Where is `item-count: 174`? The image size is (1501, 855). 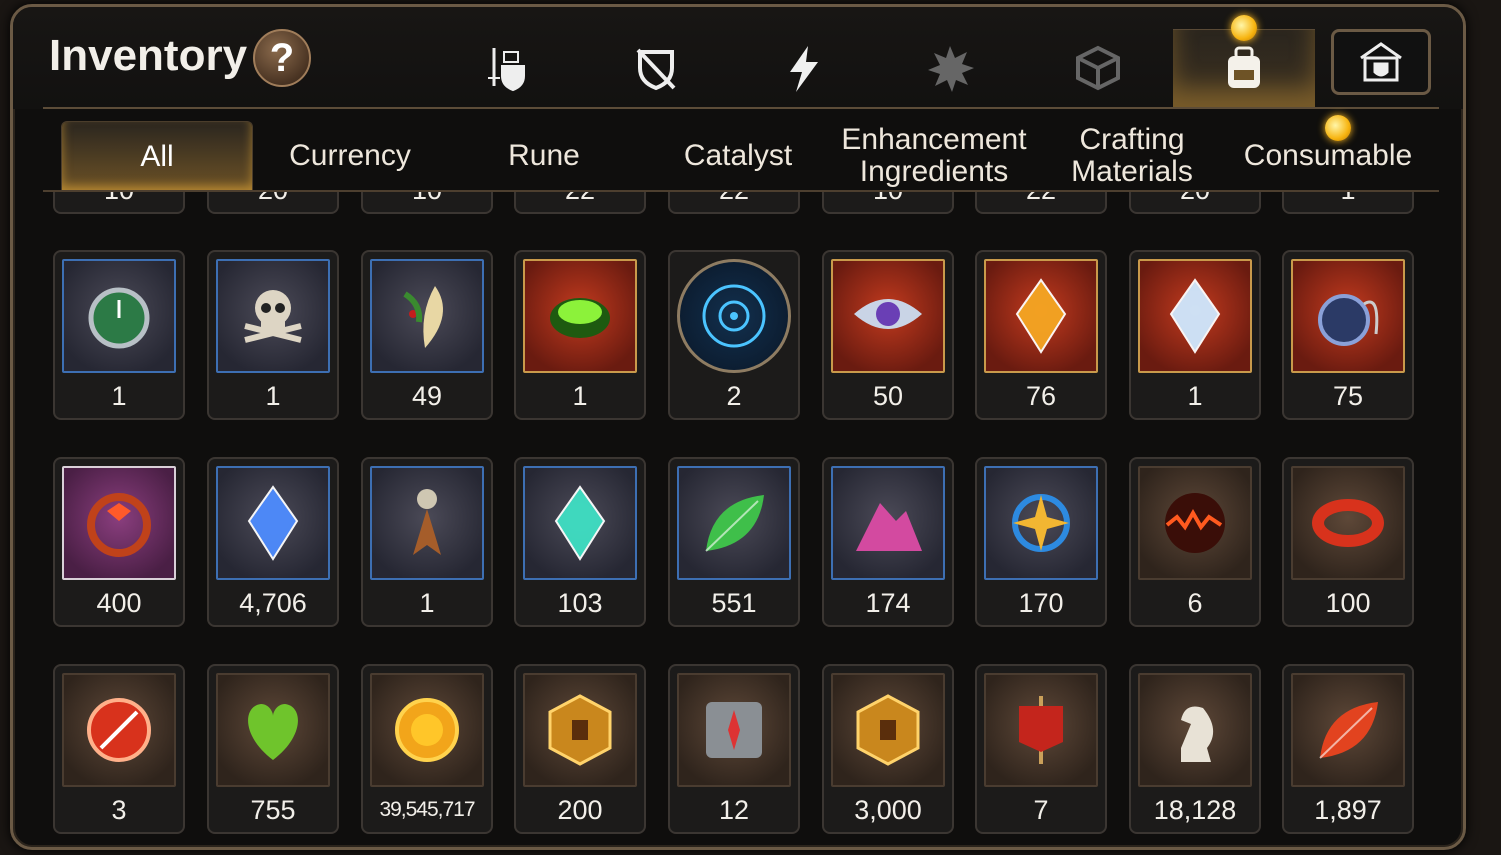
item-count: 174 is located at coordinates (888, 603).